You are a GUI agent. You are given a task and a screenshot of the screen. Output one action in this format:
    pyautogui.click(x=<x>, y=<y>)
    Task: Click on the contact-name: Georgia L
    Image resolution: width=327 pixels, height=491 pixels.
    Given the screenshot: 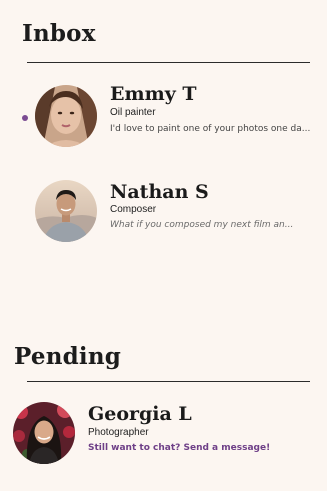 What is the action you would take?
    pyautogui.click(x=140, y=414)
    